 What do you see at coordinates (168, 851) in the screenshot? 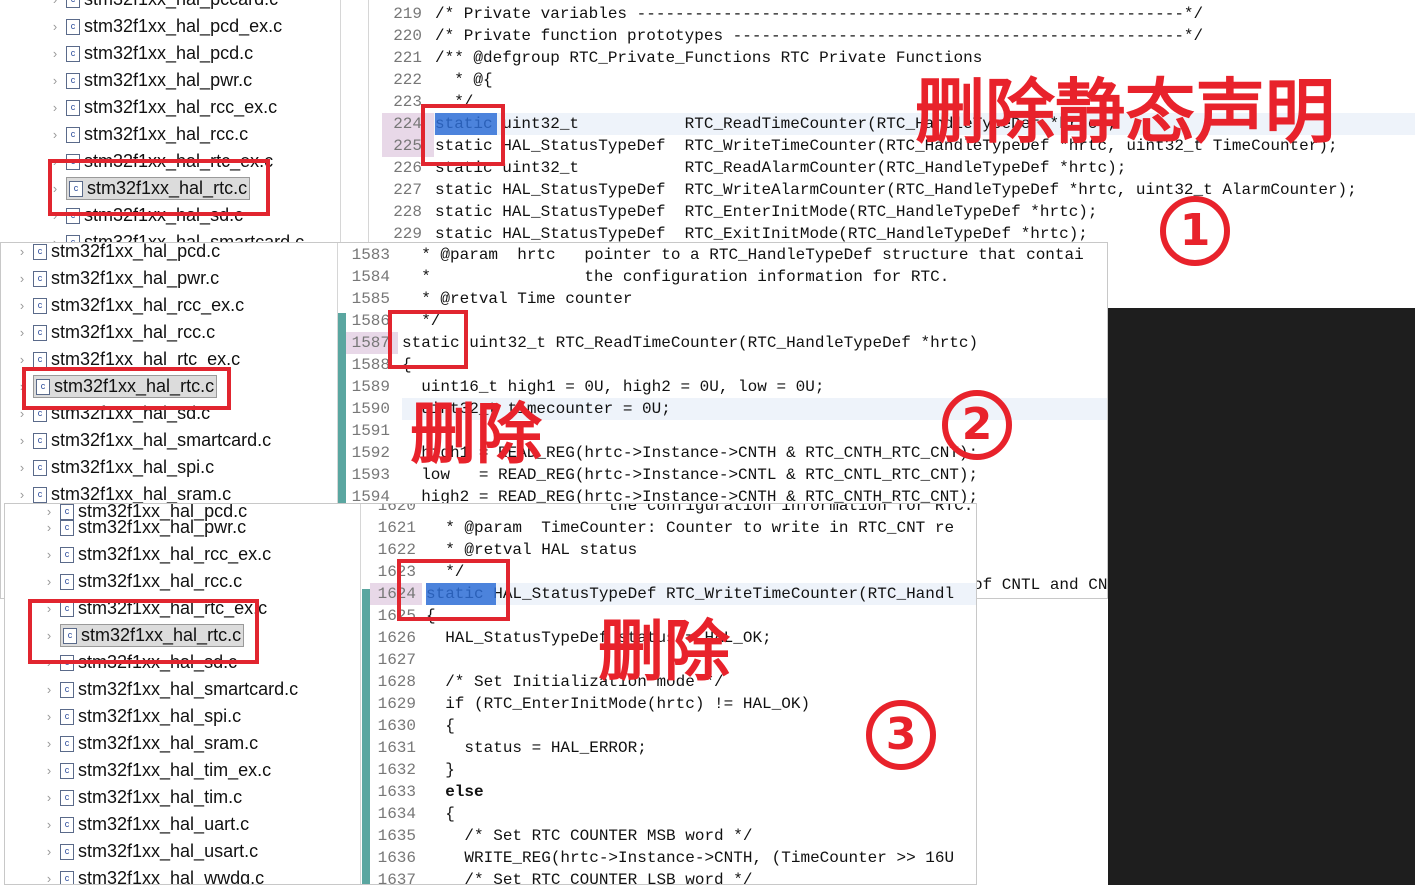
I see `tree-item-label: stm32f1xx_hal_usart.c` at bounding box center [168, 851].